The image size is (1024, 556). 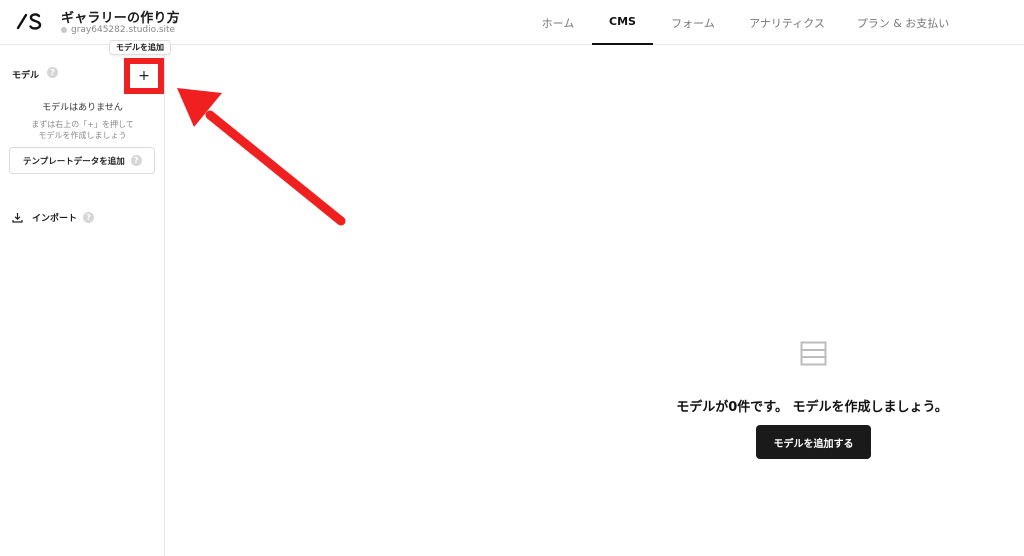 What do you see at coordinates (64, 30) in the screenshot?
I see `status-dot-icon` at bounding box center [64, 30].